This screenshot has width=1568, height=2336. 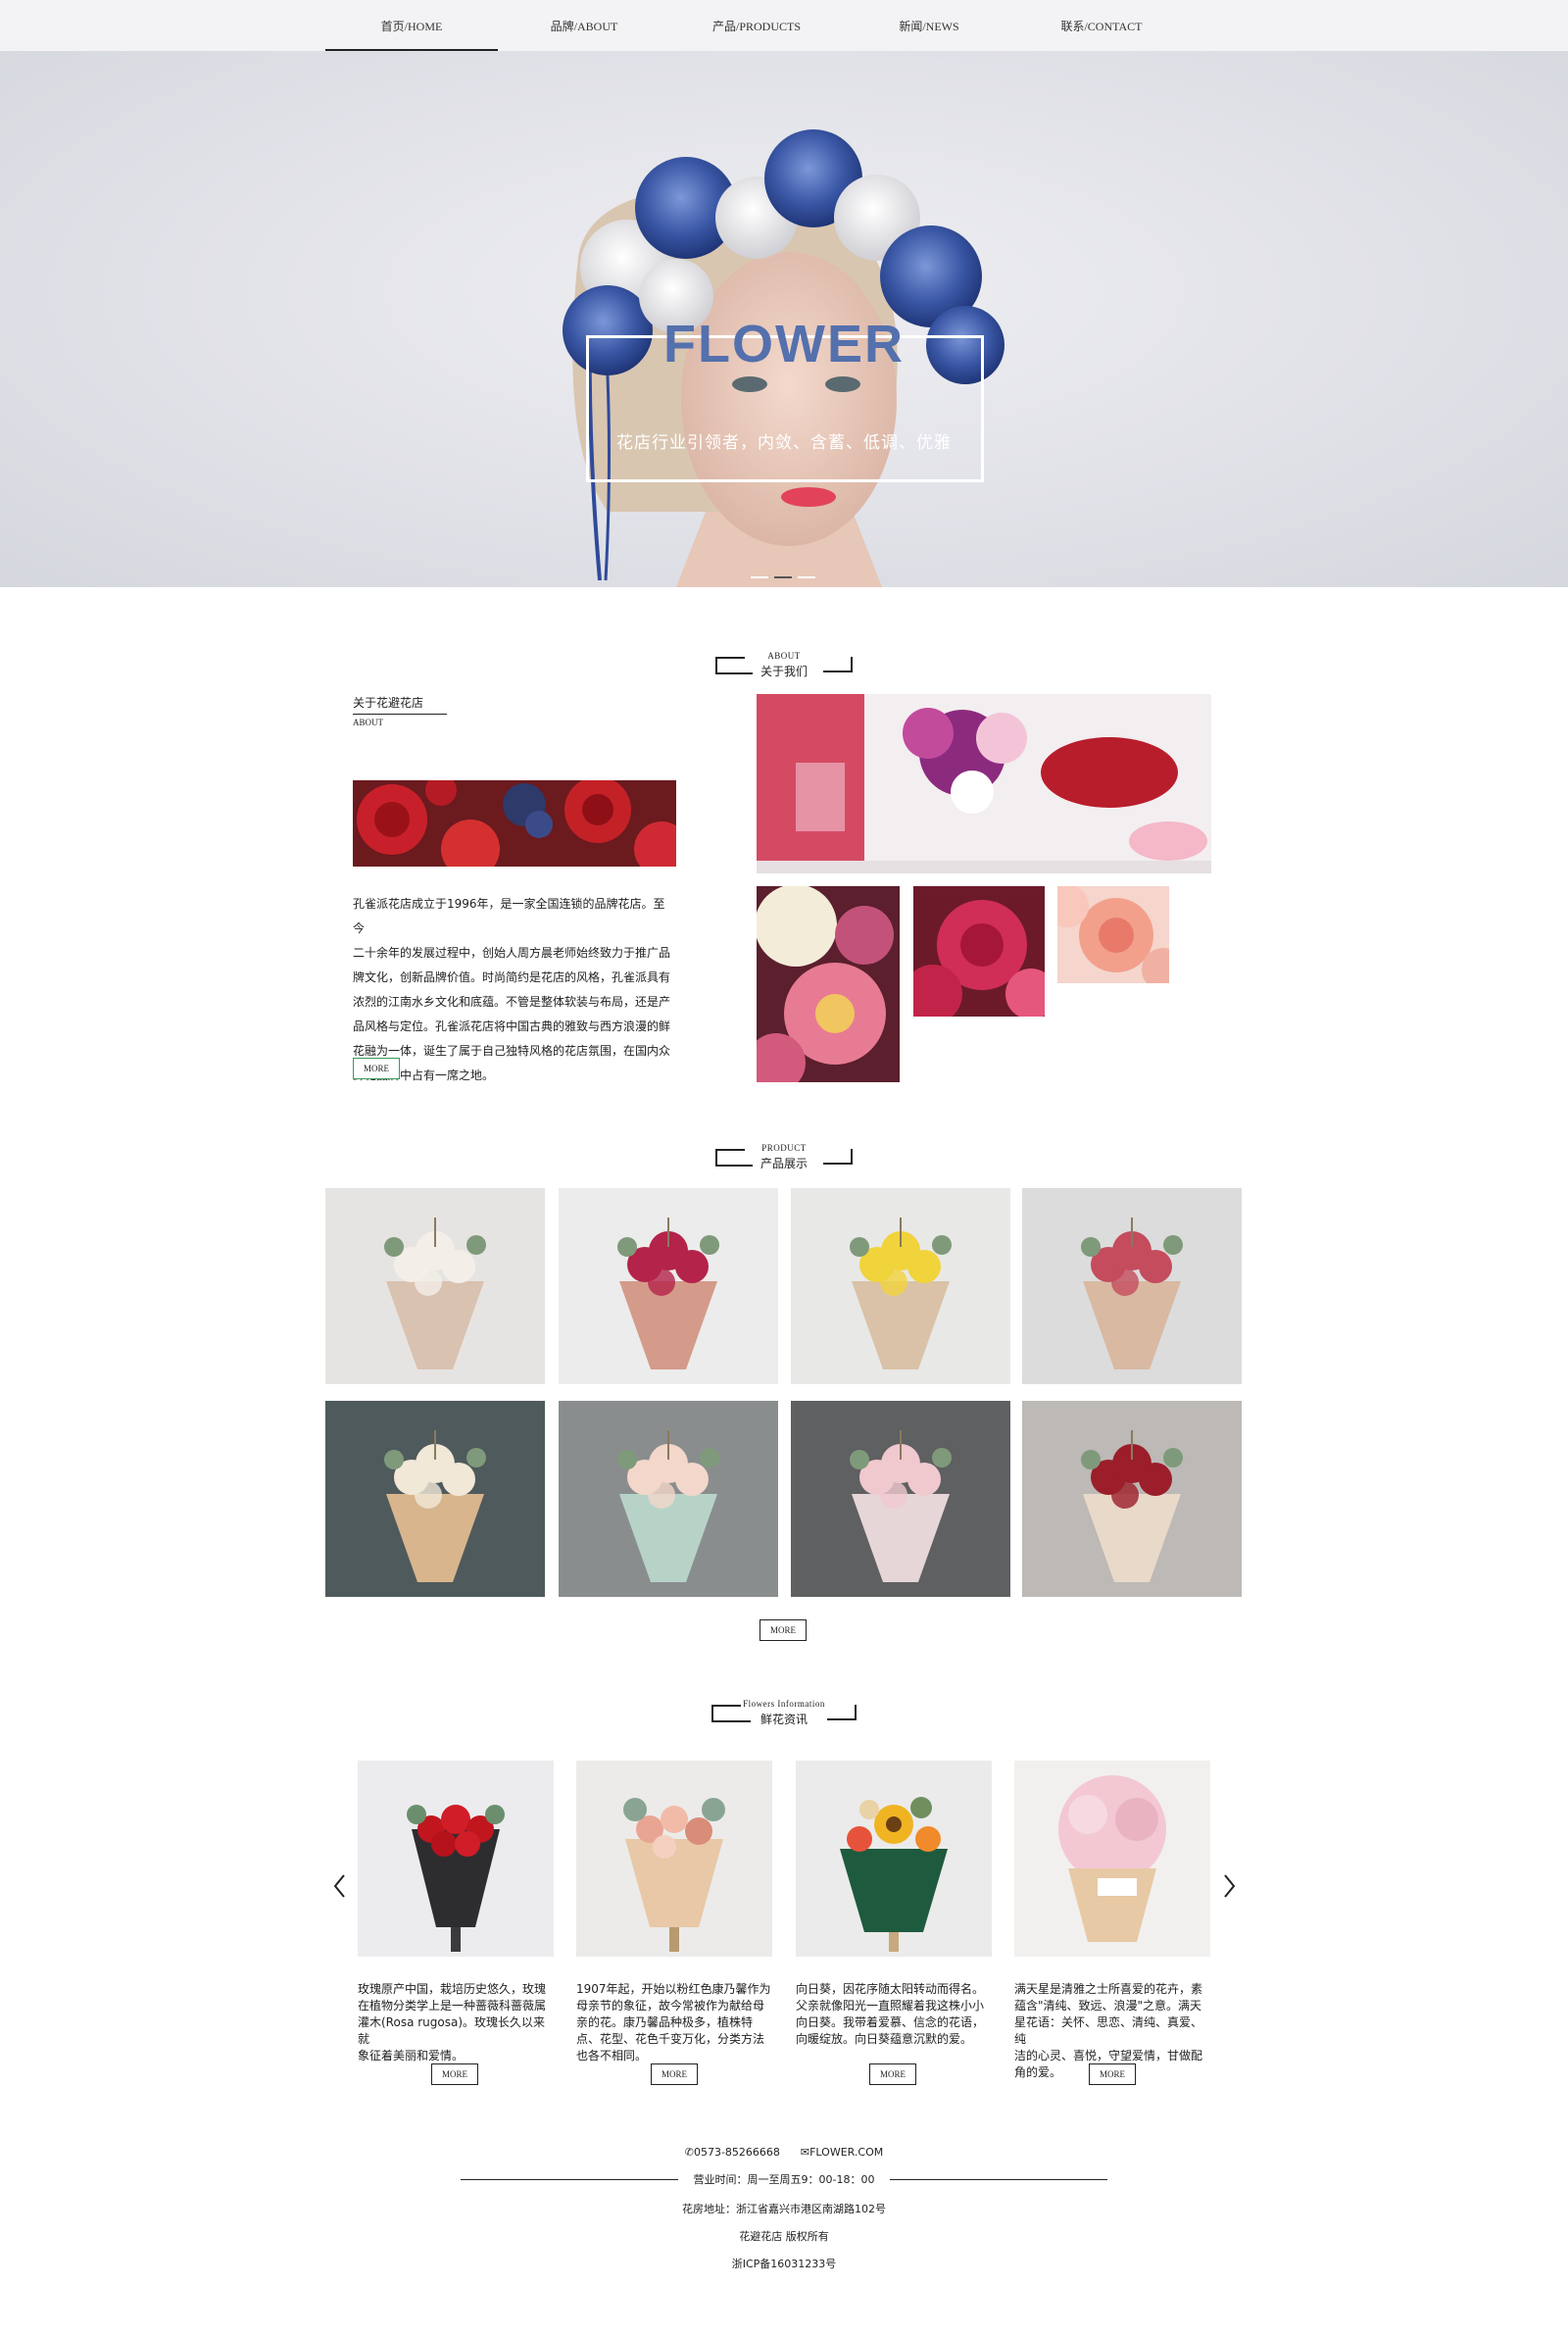 I want to click on footer-email: FLOWER.COM, so click(x=846, y=2153).